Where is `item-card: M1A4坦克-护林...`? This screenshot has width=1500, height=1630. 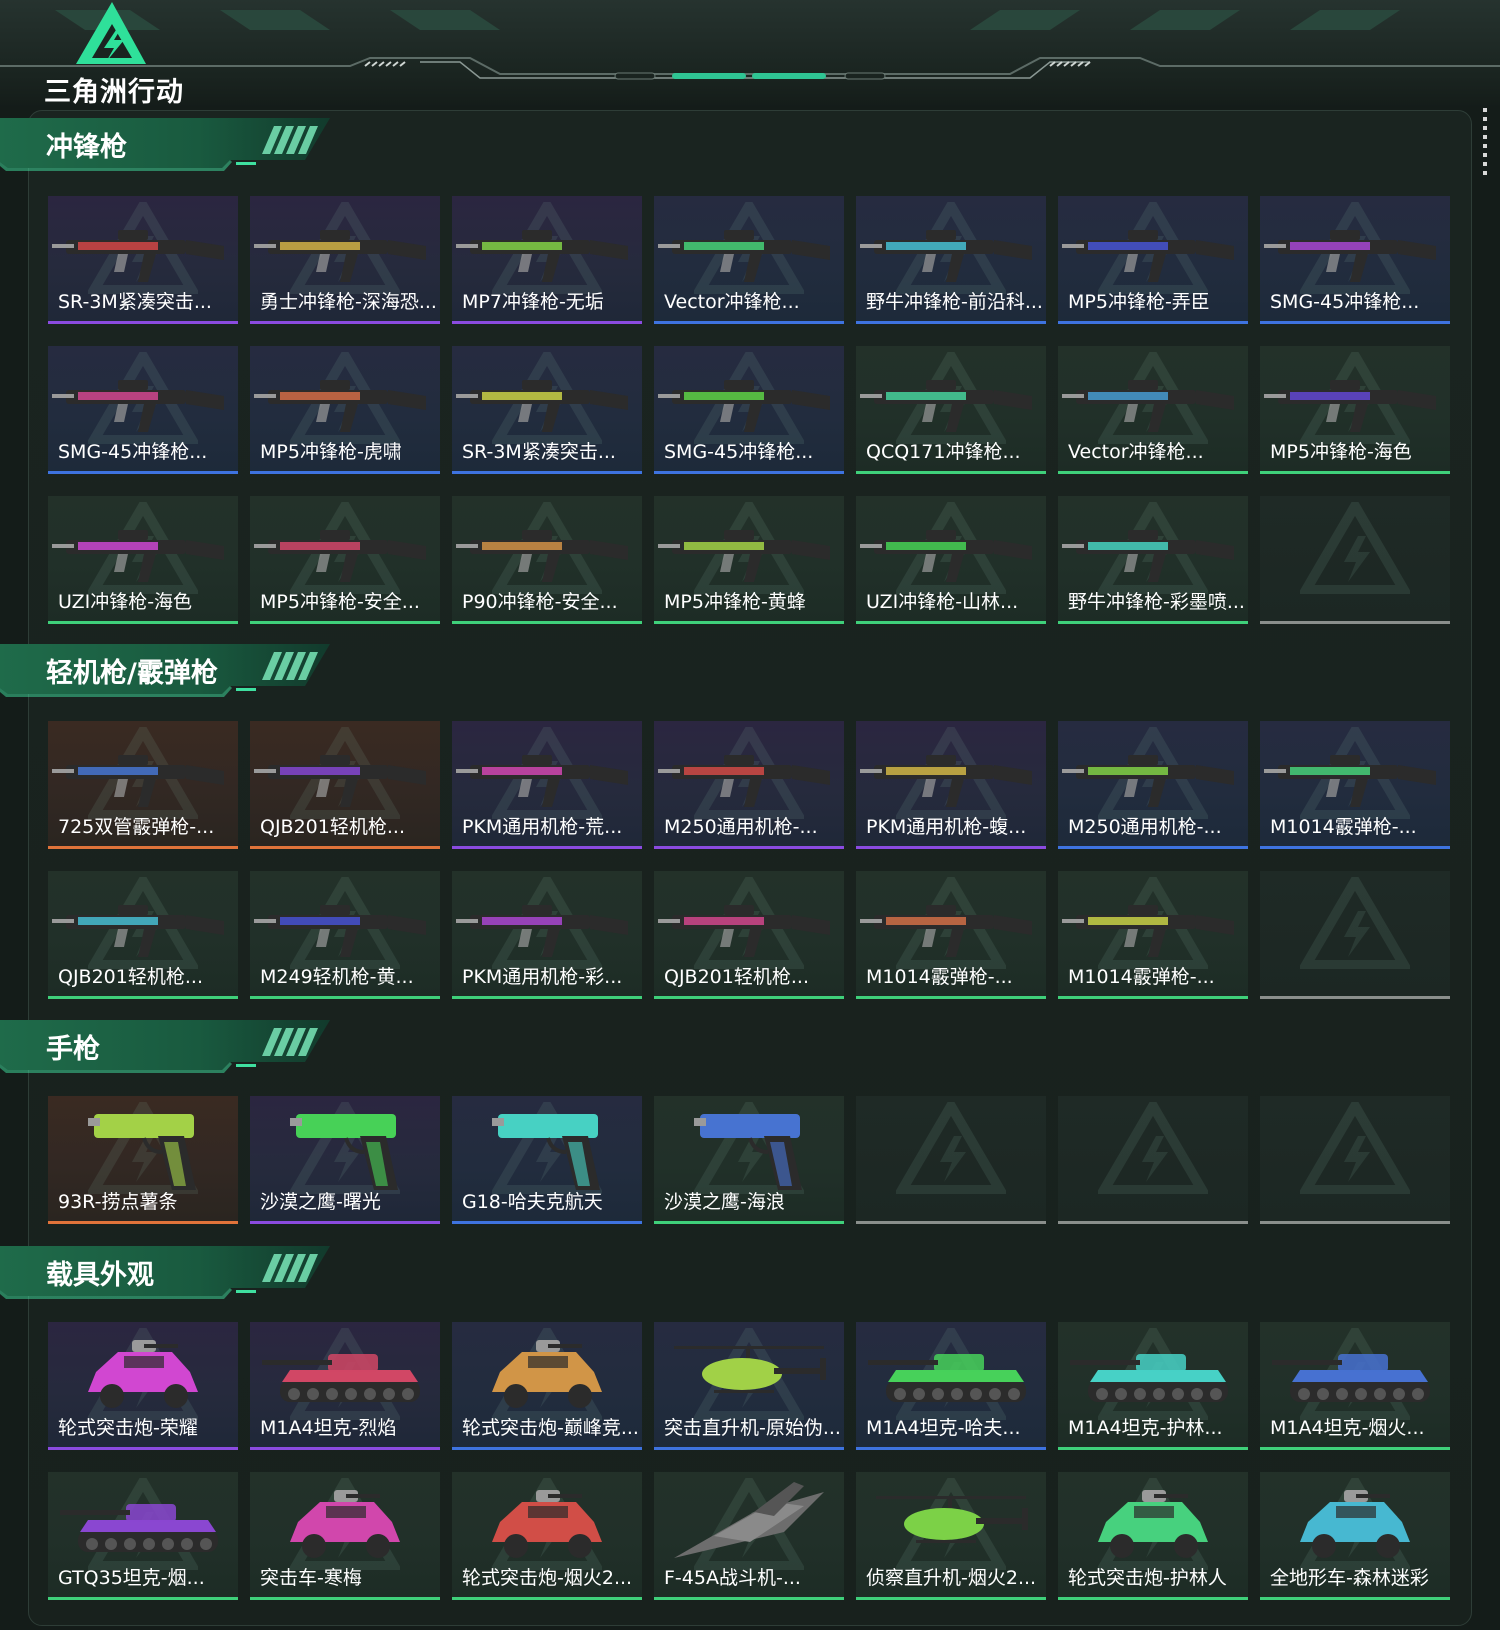
item-card: M1A4坦克-护林... is located at coordinates (1153, 1386).